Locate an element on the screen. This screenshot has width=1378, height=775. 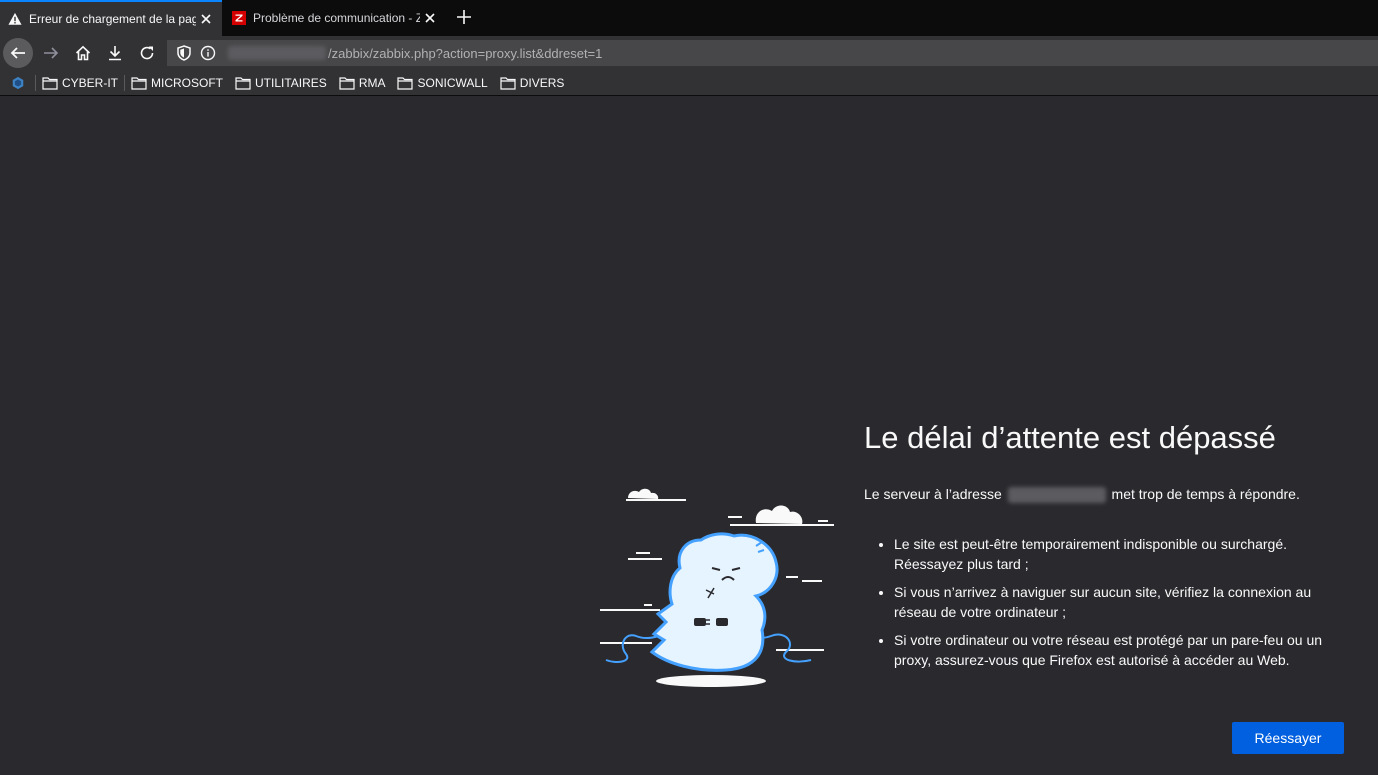
new-tab-button is located at coordinates (464, 17).